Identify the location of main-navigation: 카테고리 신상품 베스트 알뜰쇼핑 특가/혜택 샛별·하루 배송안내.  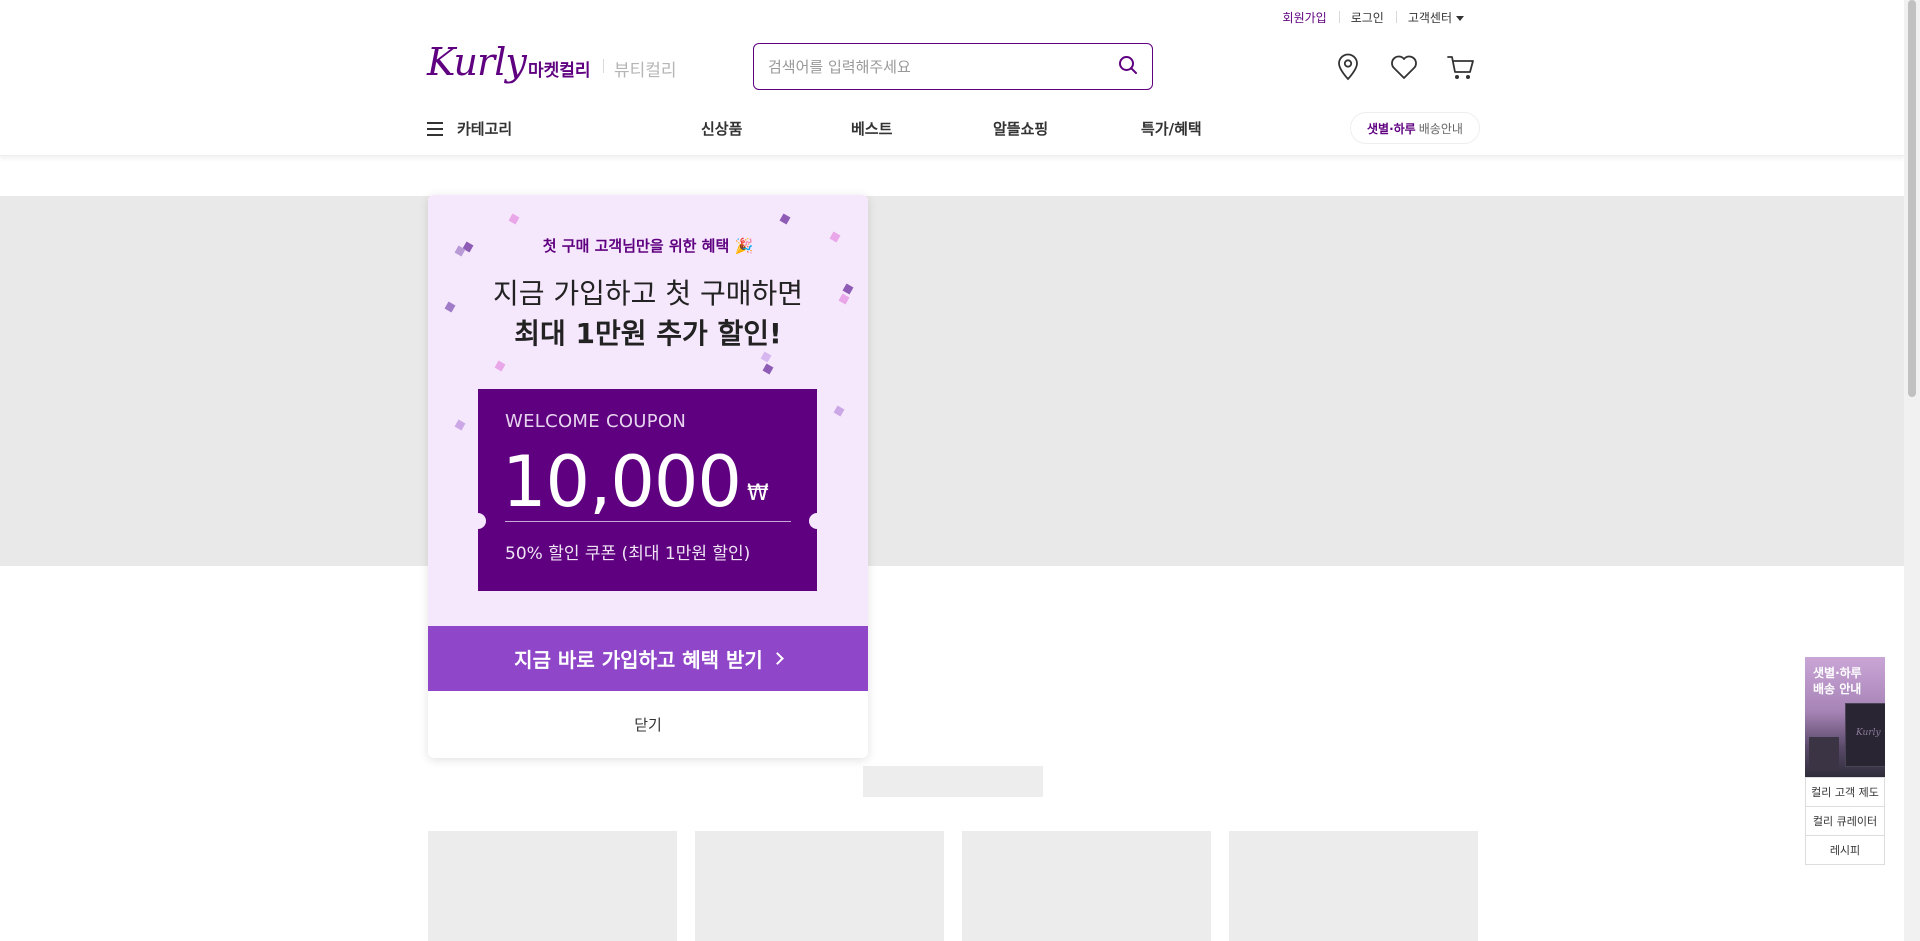
(952, 128).